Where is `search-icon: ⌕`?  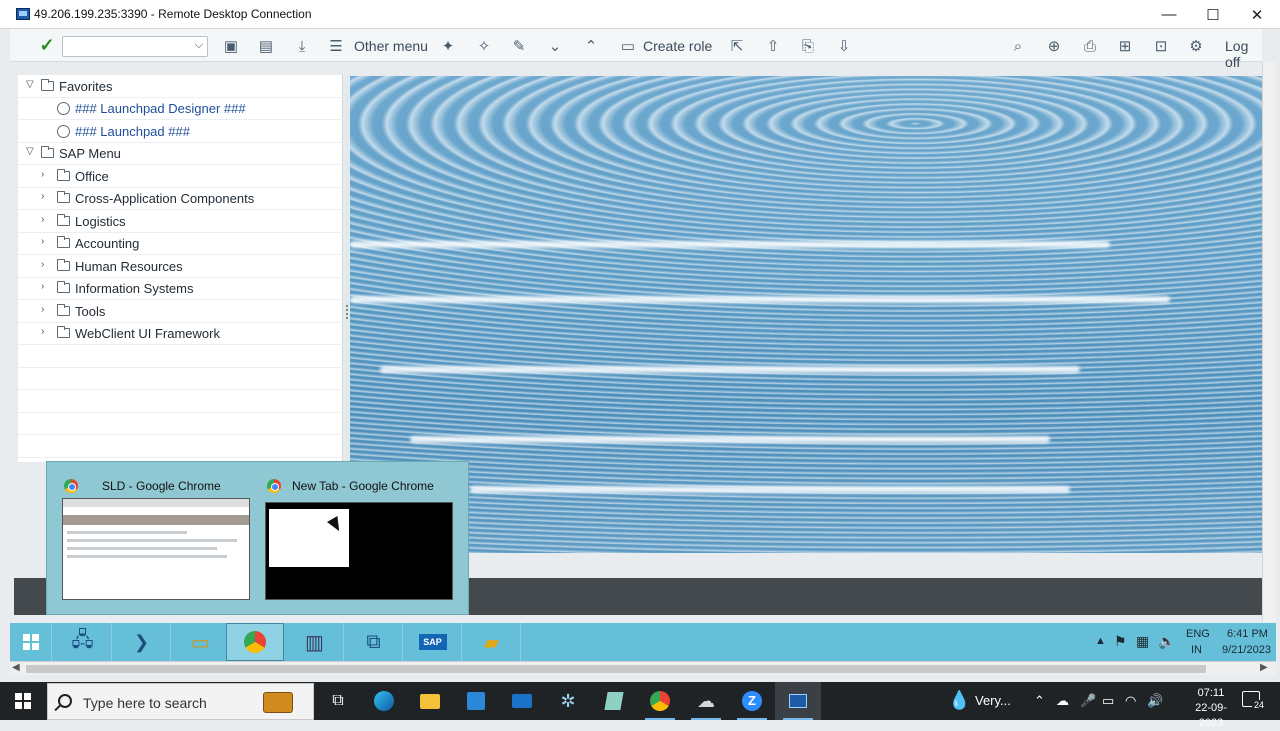 search-icon: ⌕ is located at coordinates (1018, 46).